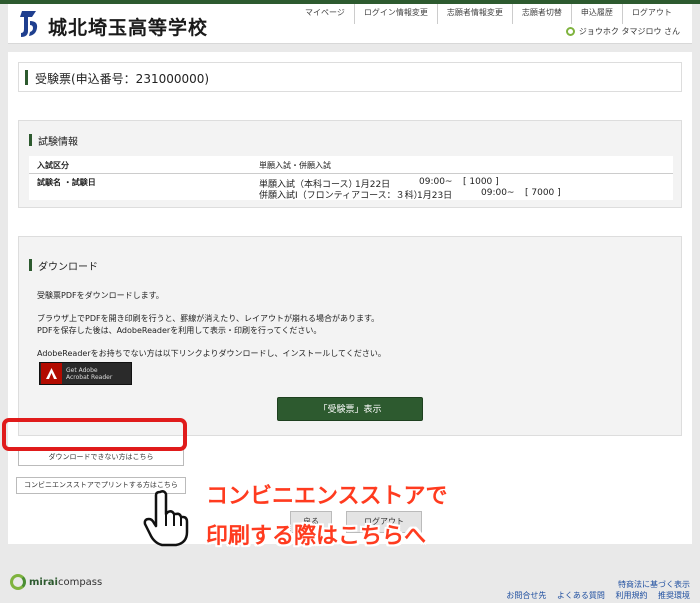 This screenshot has width=700, height=603. I want to click on footer-link-faq: よくある質問, so click(581, 595).